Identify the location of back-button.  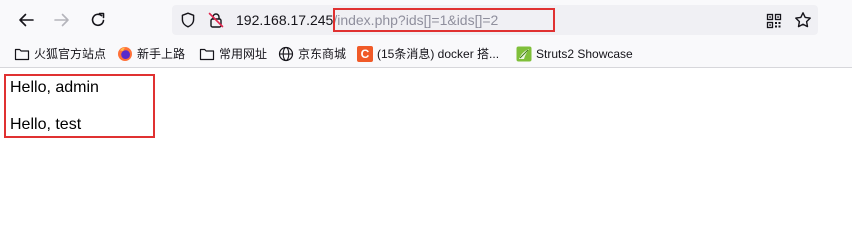
(26, 20).